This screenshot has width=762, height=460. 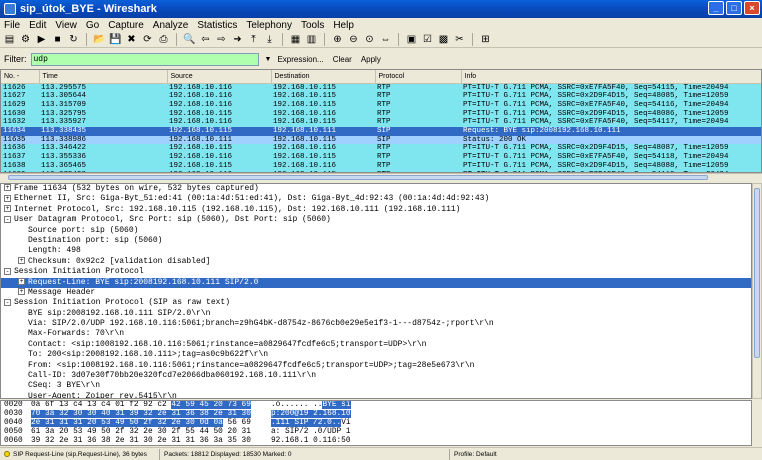 What do you see at coordinates (269, 39) in the screenshot?
I see `last-packet-icon: ⤓` at bounding box center [269, 39].